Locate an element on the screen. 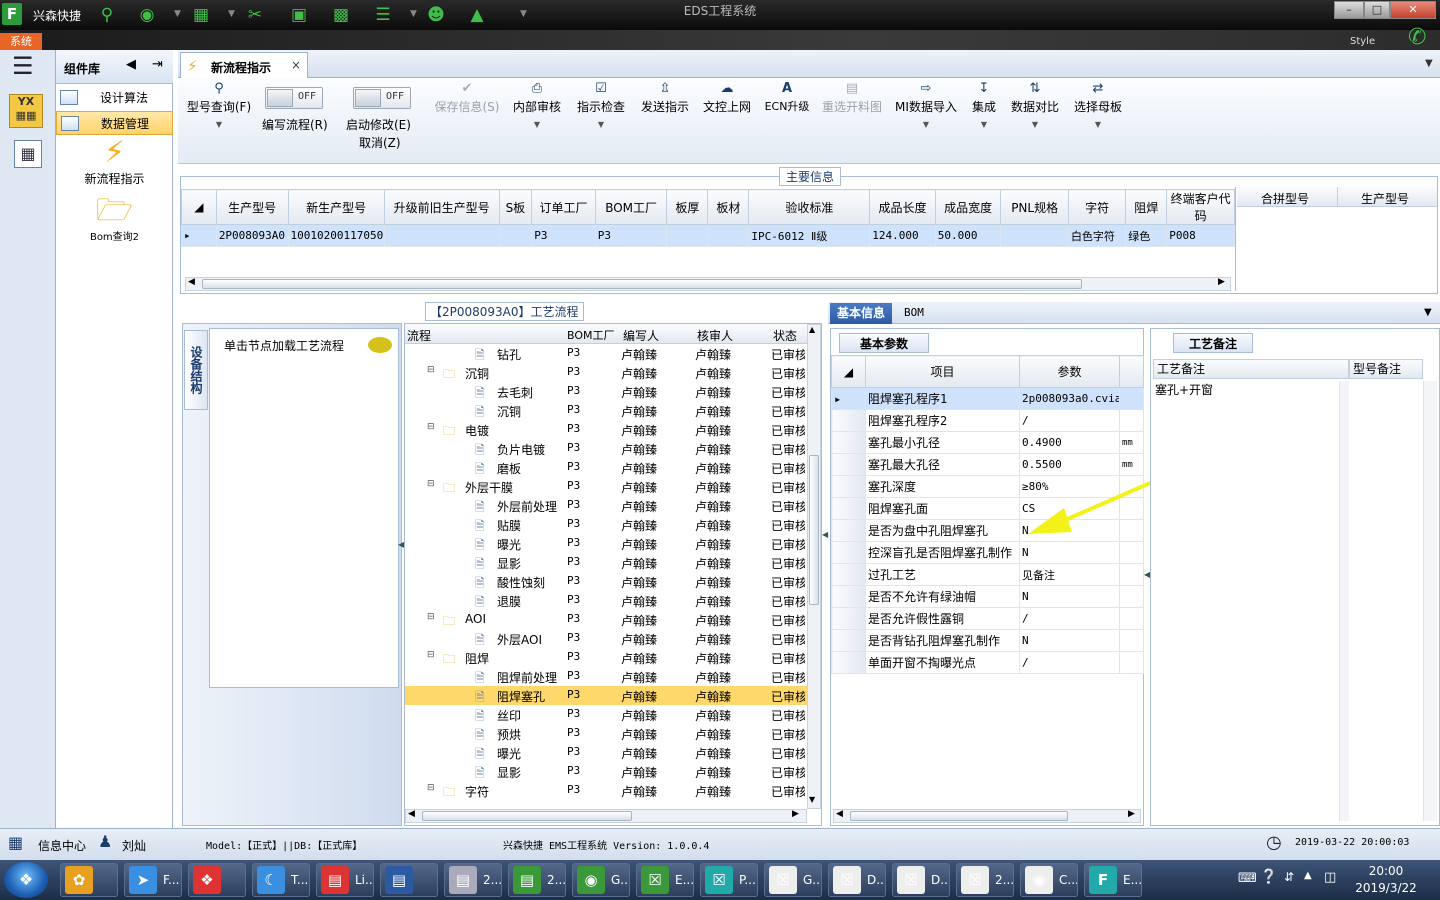  integrate-button: ↧ 集成 ▼ is located at coordinates (984, 120).